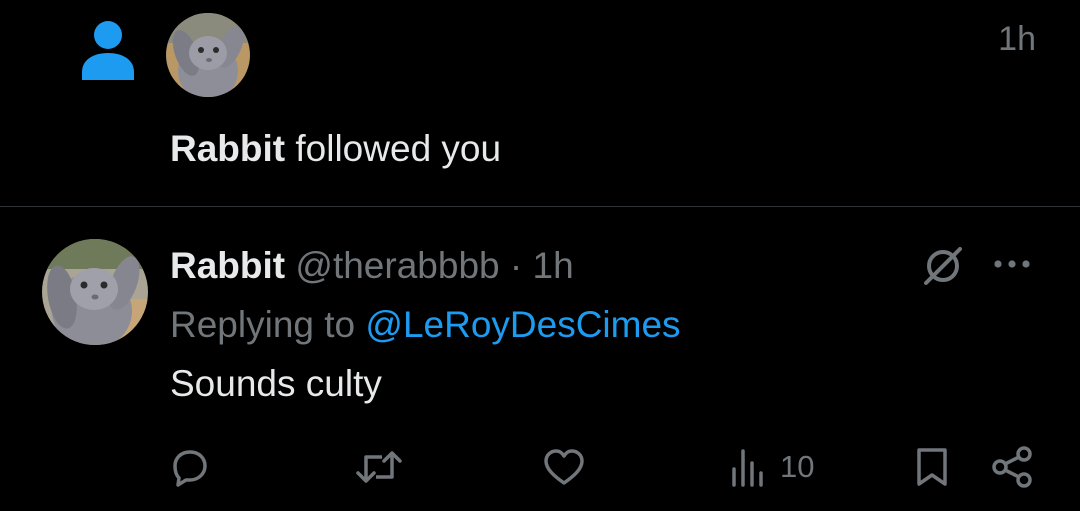  What do you see at coordinates (1017, 39) in the screenshot?
I see `notification-time: 1h` at bounding box center [1017, 39].